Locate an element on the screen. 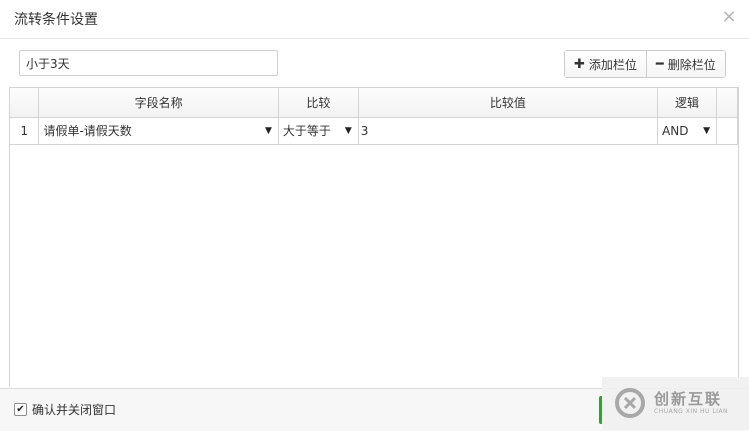 Image resolution: width=749 pixels, height=431 pixels. plus-icon: ✚ is located at coordinates (579, 64).